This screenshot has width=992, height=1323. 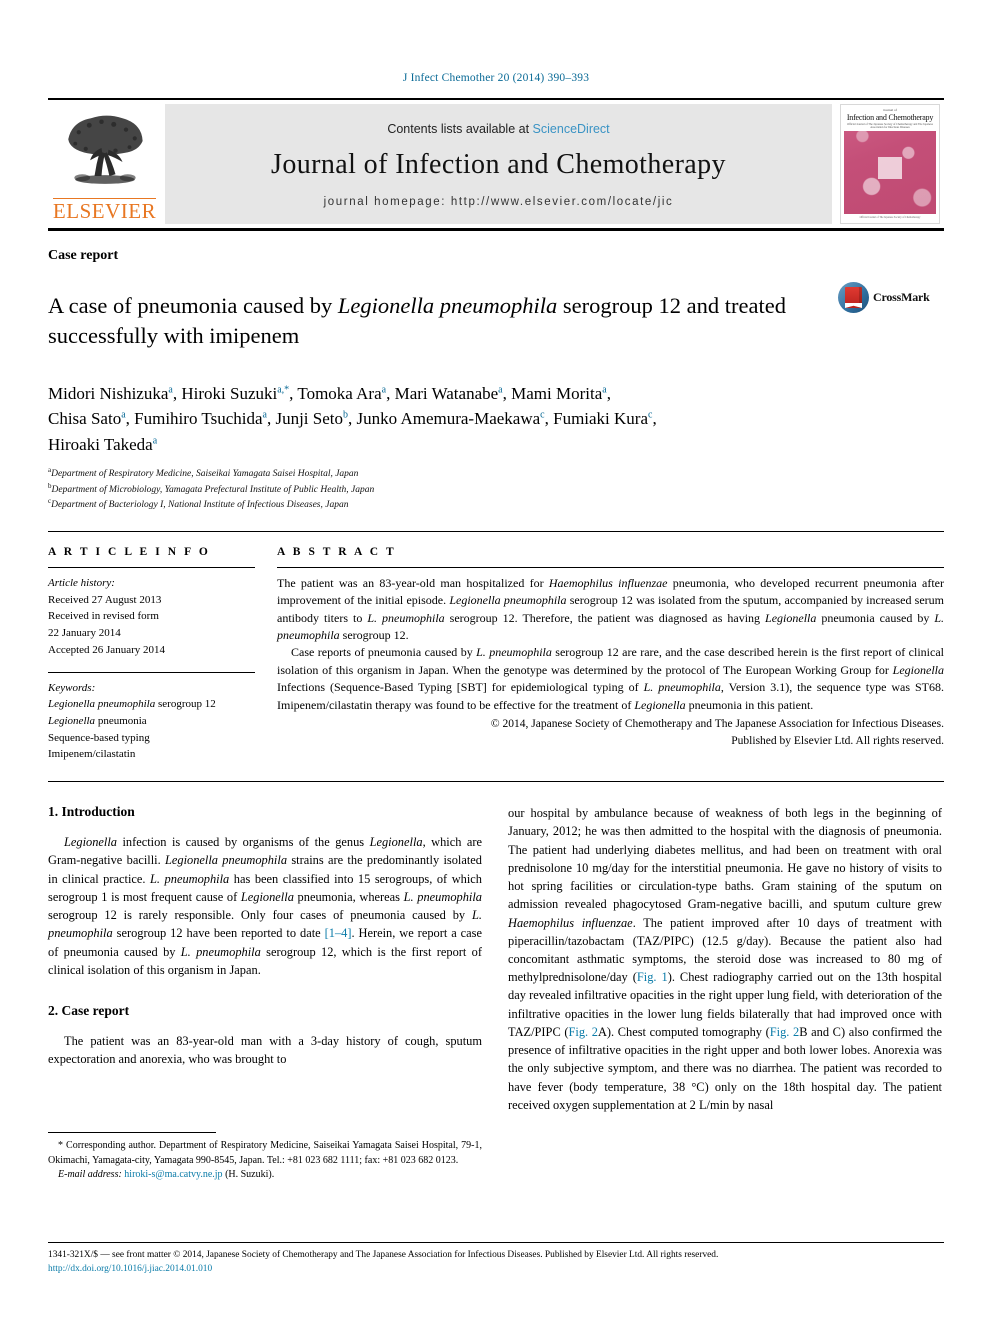 I want to click on author-name: Chisa Sato, so click(x=85, y=418).